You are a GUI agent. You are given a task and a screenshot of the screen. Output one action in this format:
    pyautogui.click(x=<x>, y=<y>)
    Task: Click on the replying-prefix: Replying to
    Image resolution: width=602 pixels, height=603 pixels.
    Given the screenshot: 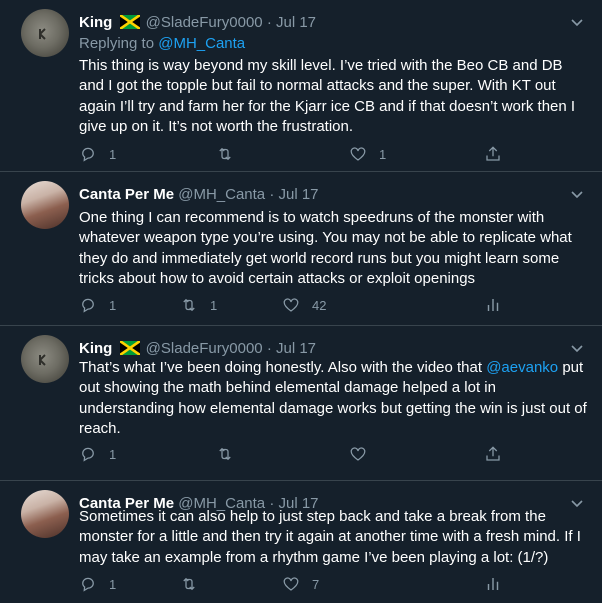 What is the action you would take?
    pyautogui.click(x=119, y=43)
    